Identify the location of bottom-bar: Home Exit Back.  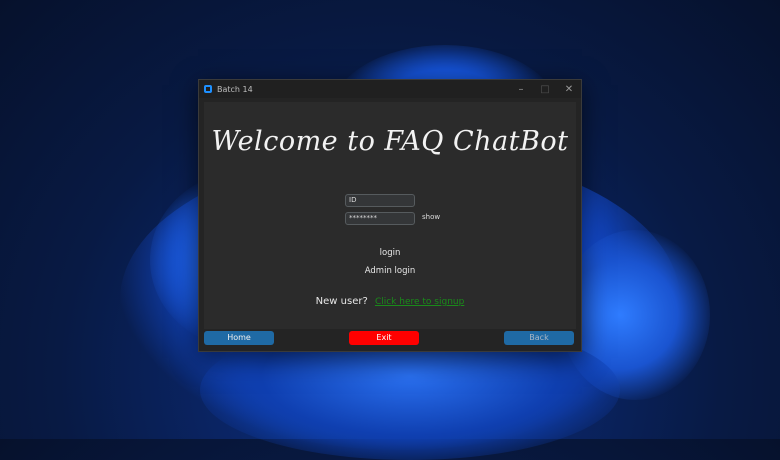
(390, 340).